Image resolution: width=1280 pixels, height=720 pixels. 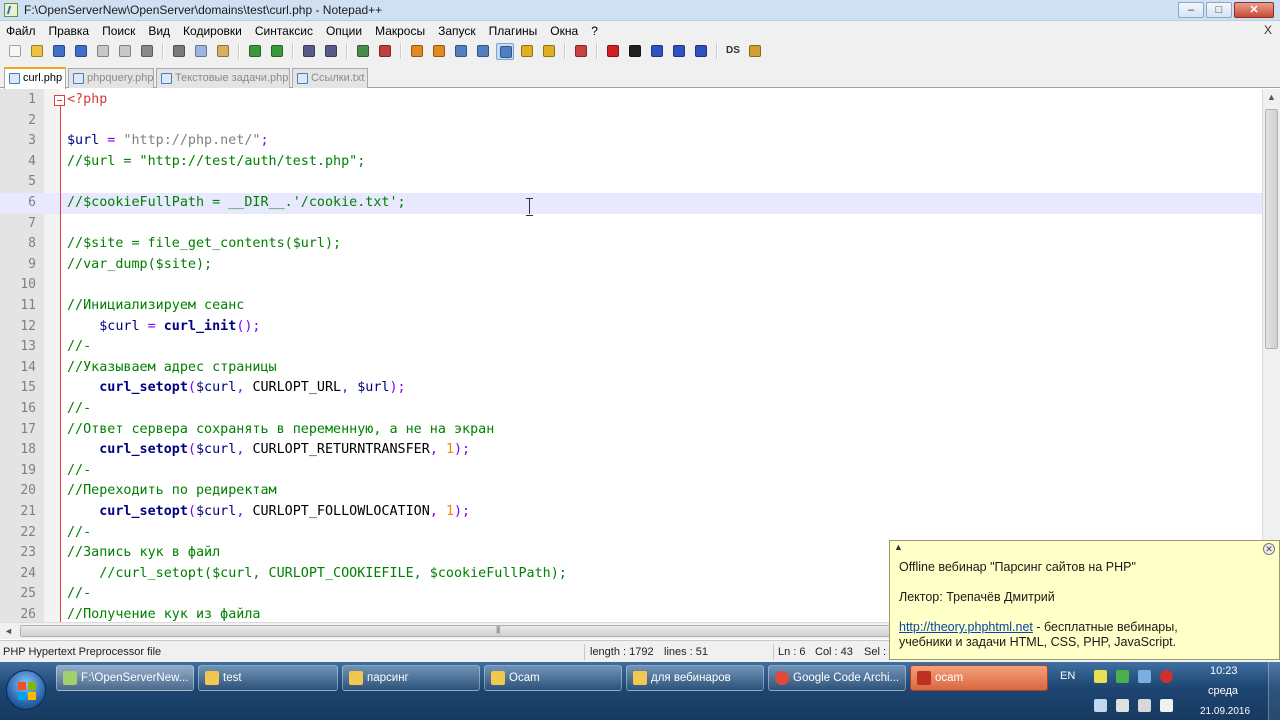 What do you see at coordinates (549, 51) in the screenshot?
I see `doc-map-button` at bounding box center [549, 51].